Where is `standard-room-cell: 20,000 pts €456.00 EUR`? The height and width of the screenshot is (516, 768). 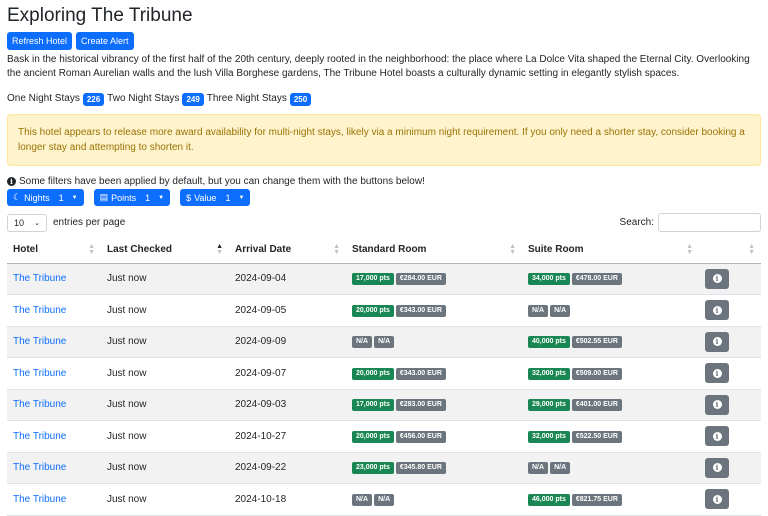
standard-room-cell: 20,000 pts €456.00 EUR is located at coordinates (434, 436).